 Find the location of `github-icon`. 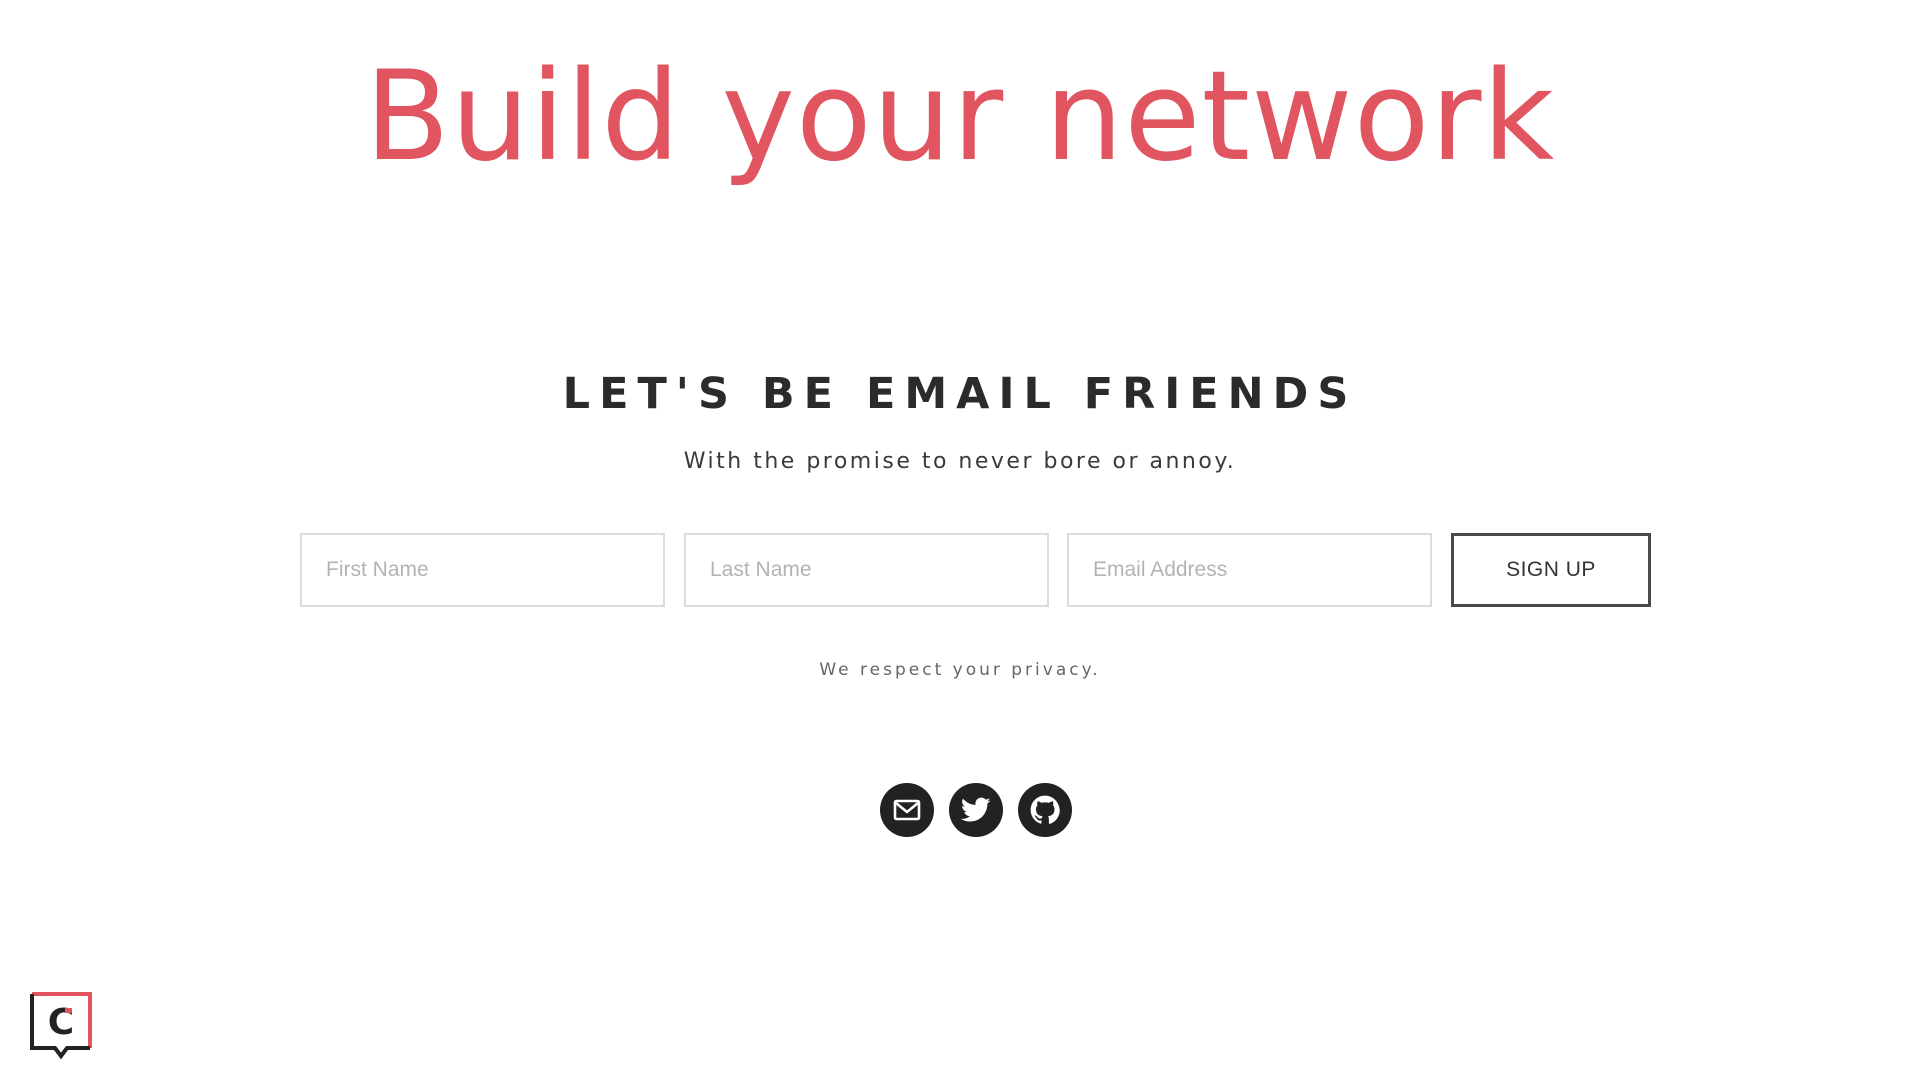

github-icon is located at coordinates (1045, 809).